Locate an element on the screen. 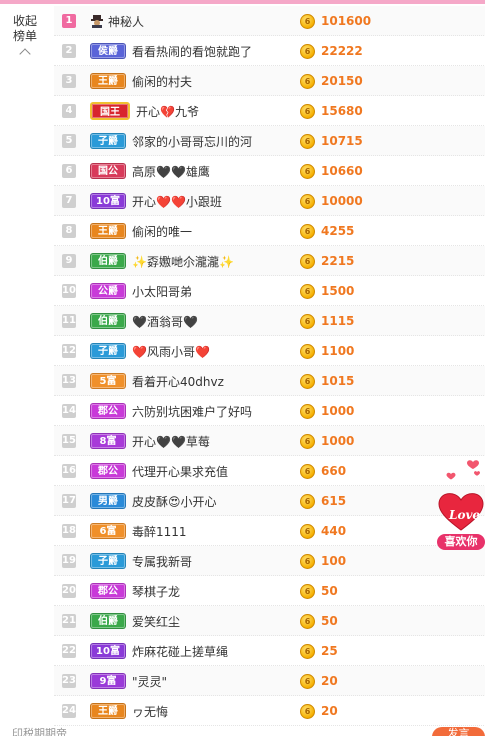 This screenshot has height=736, width=485. user-cell: 5富 看着开心40dhvz is located at coordinates (190, 381).